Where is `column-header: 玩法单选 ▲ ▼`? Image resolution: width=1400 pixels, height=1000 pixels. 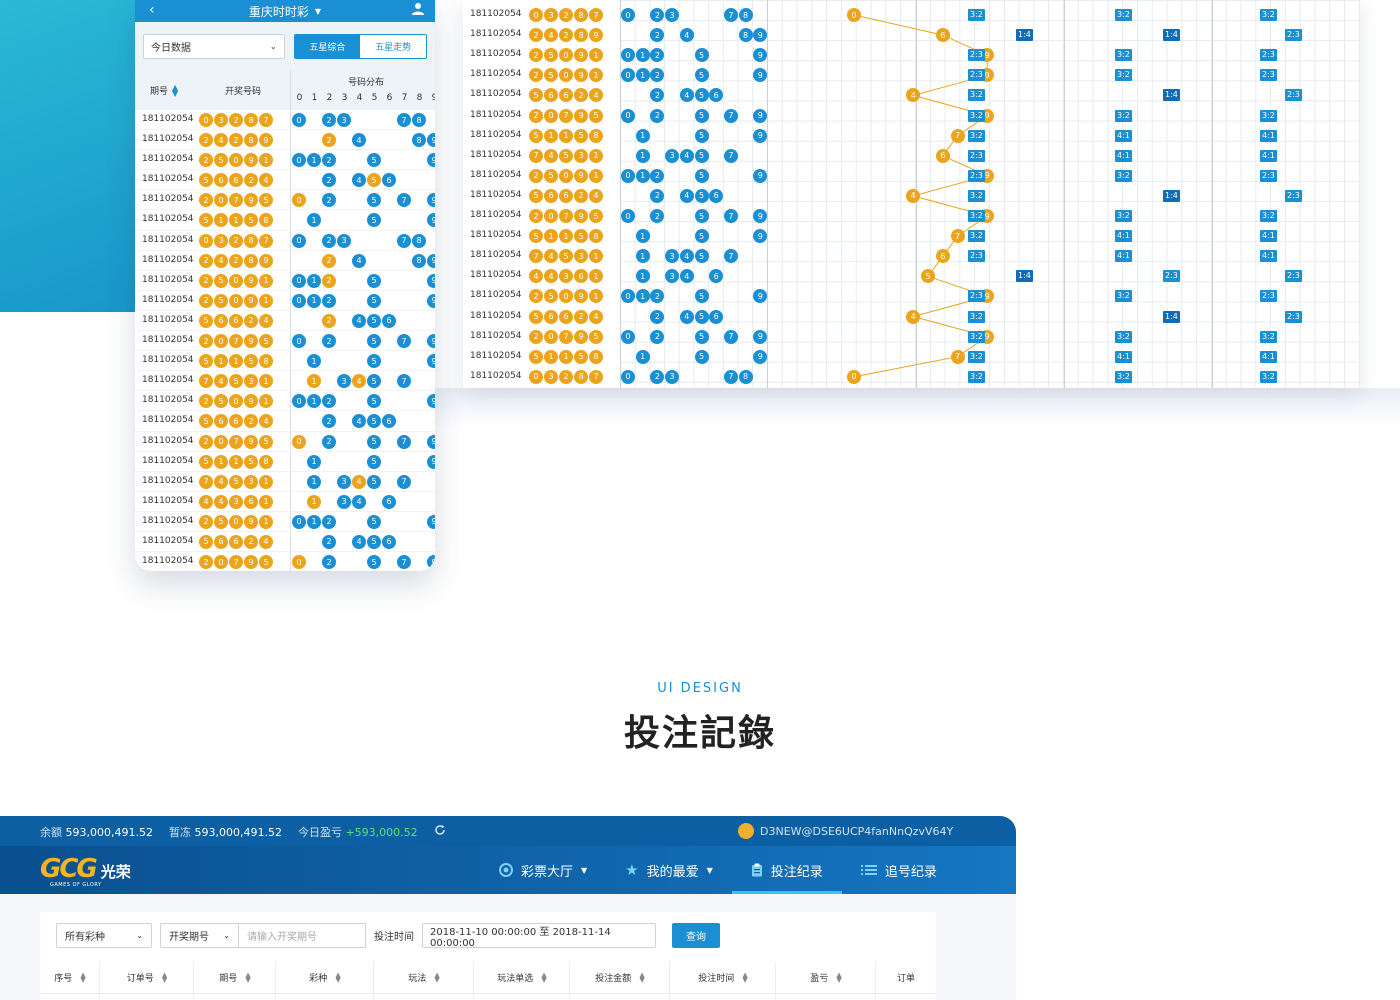
column-header: 玩法单选 ▲ ▼ is located at coordinates (522, 981).